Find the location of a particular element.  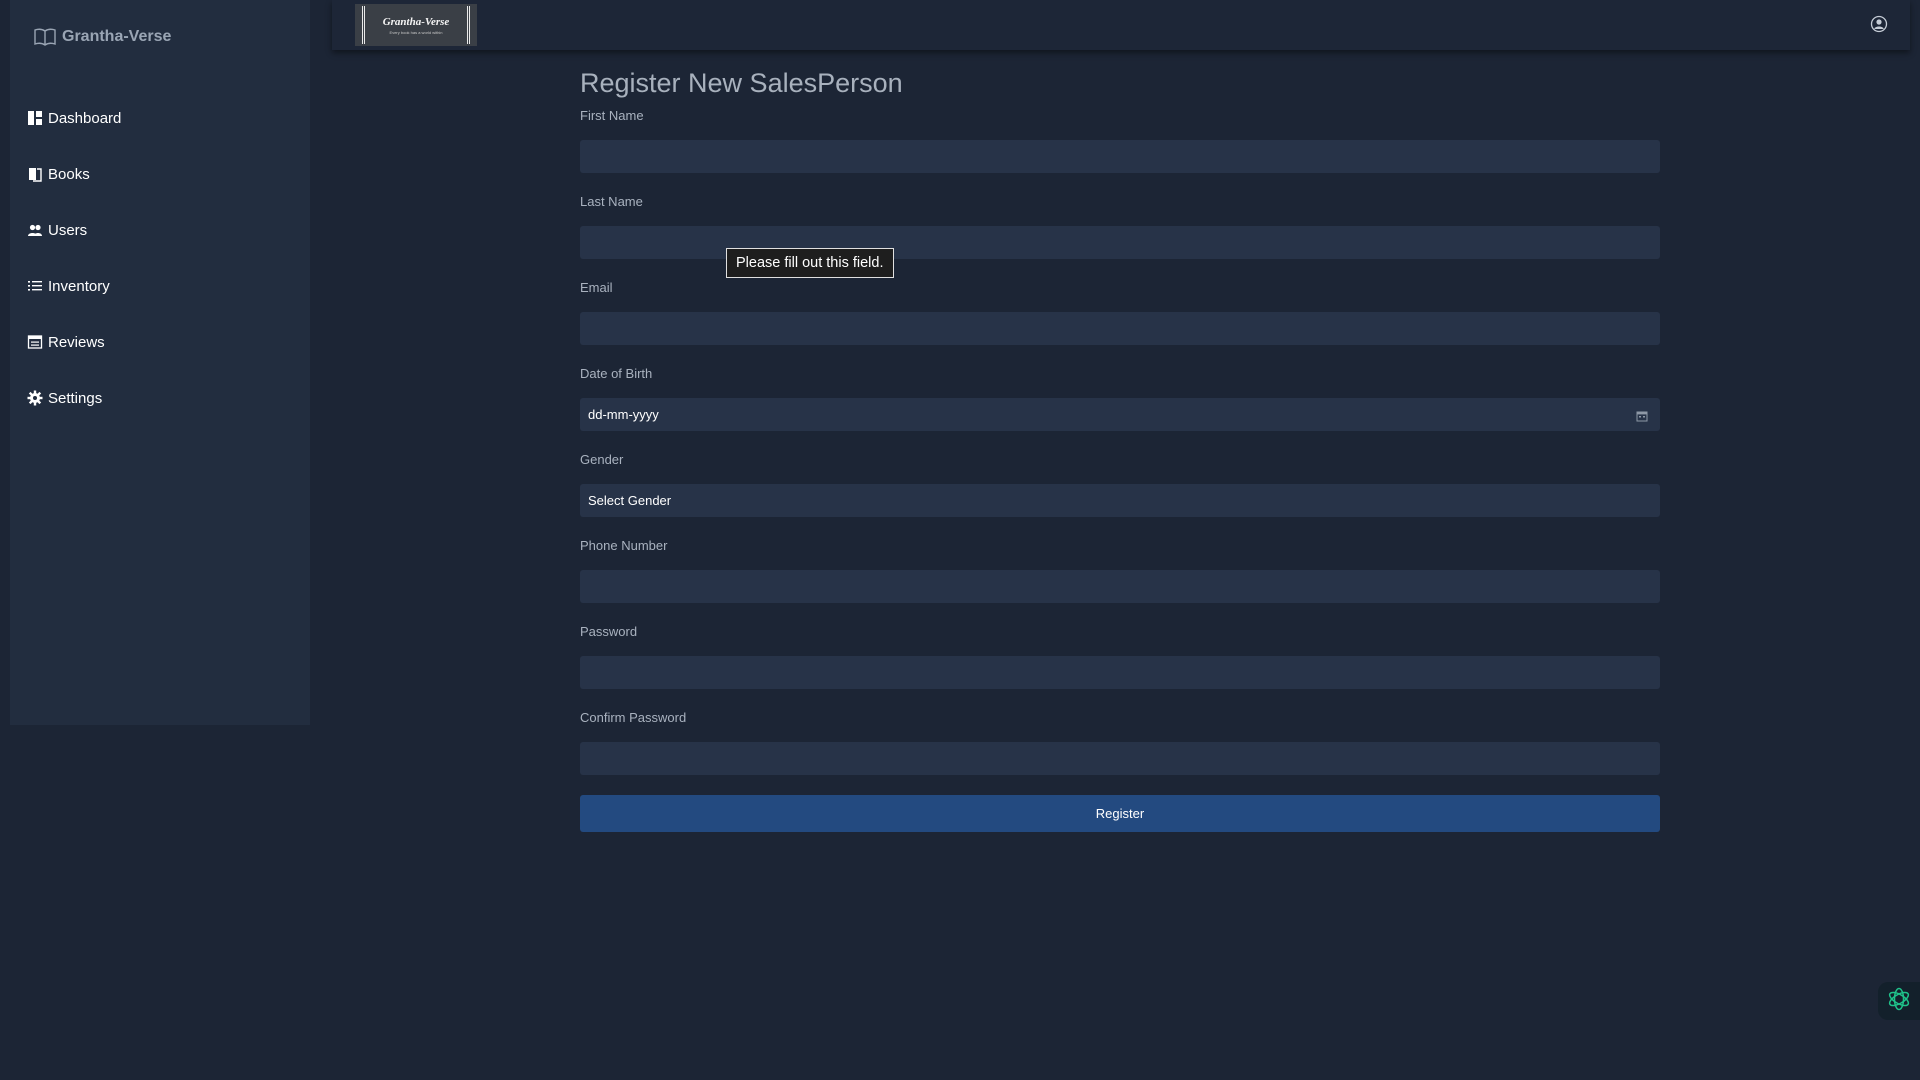

calendar-icon is located at coordinates (1642, 415).